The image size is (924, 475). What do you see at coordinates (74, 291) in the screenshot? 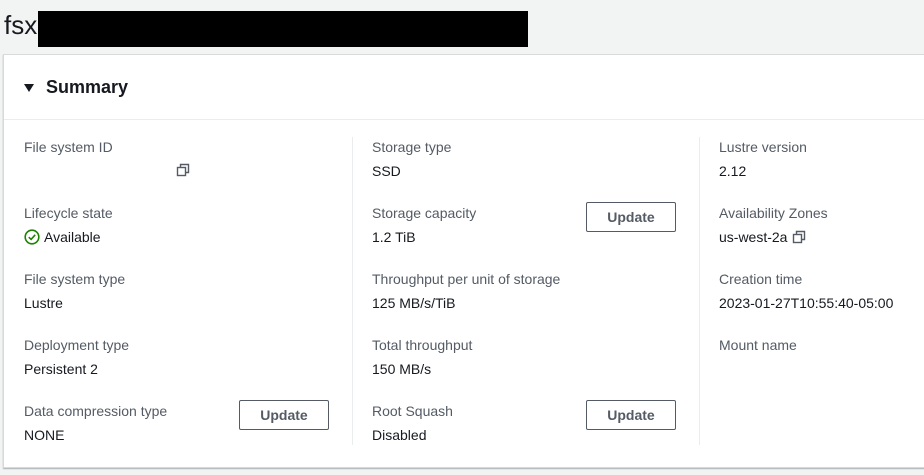
I see `file-system-type-field: File system type Lustre` at bounding box center [74, 291].